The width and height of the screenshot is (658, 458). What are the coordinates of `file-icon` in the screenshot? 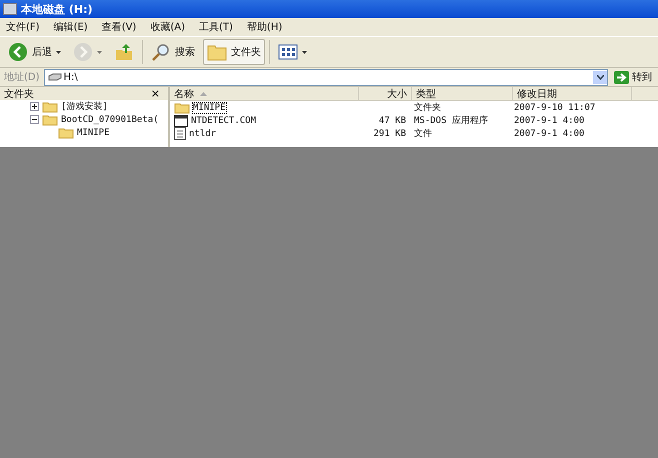 It's located at (180, 133).